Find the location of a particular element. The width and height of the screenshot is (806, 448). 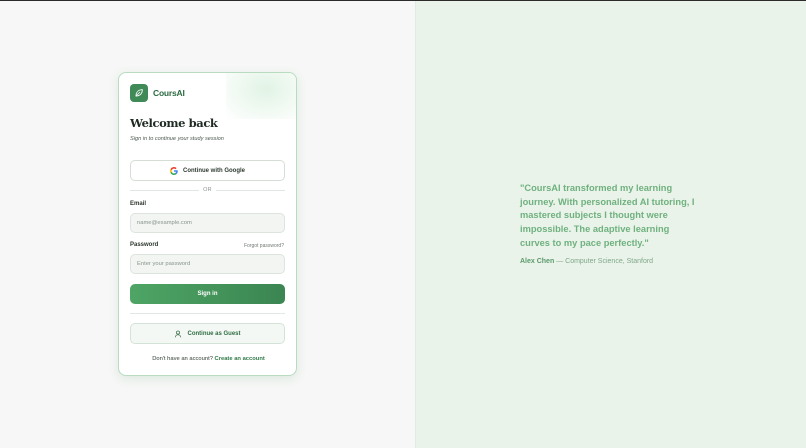

brand-name: CoursAI is located at coordinates (169, 93).